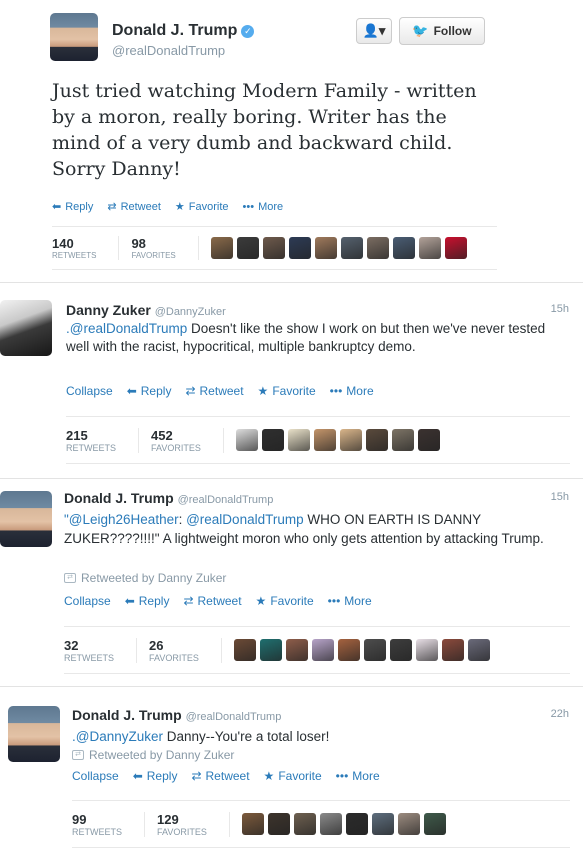  I want to click on more-label: More, so click(366, 776).